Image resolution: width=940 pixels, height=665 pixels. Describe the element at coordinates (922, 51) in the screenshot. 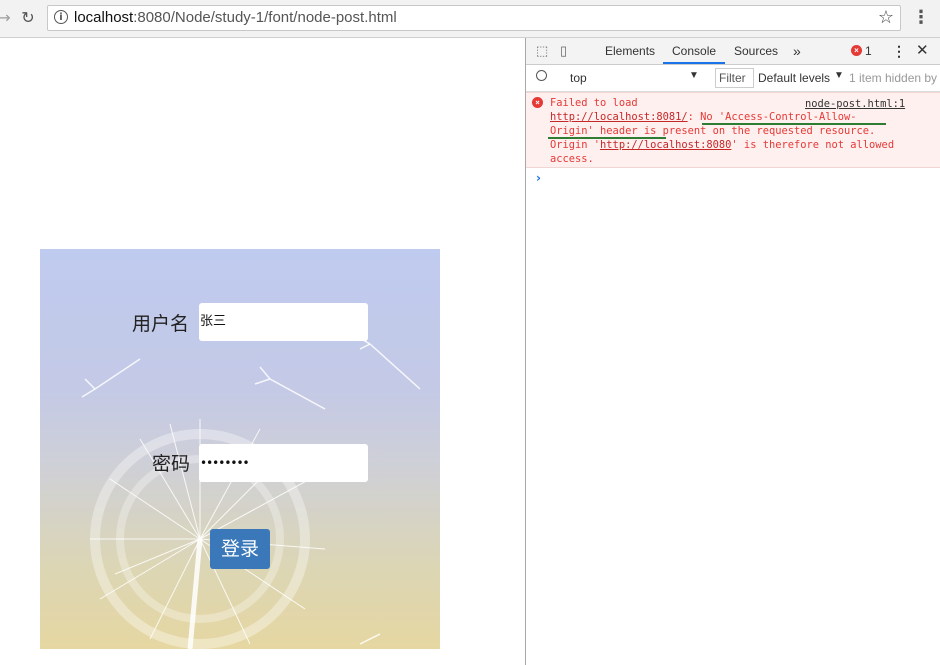

I see `close-devtools-icon: ✕` at that location.